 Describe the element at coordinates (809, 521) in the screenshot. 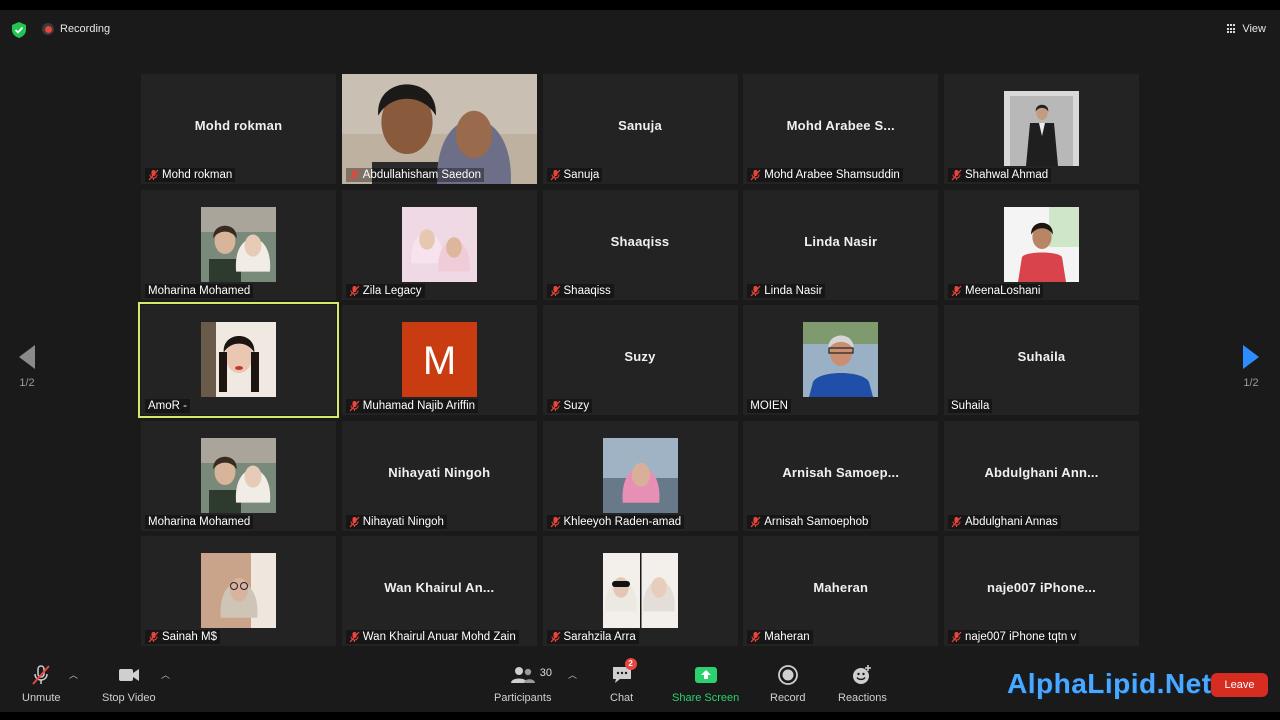

I see `participant-name-label: Arnisah Samoephob` at that location.